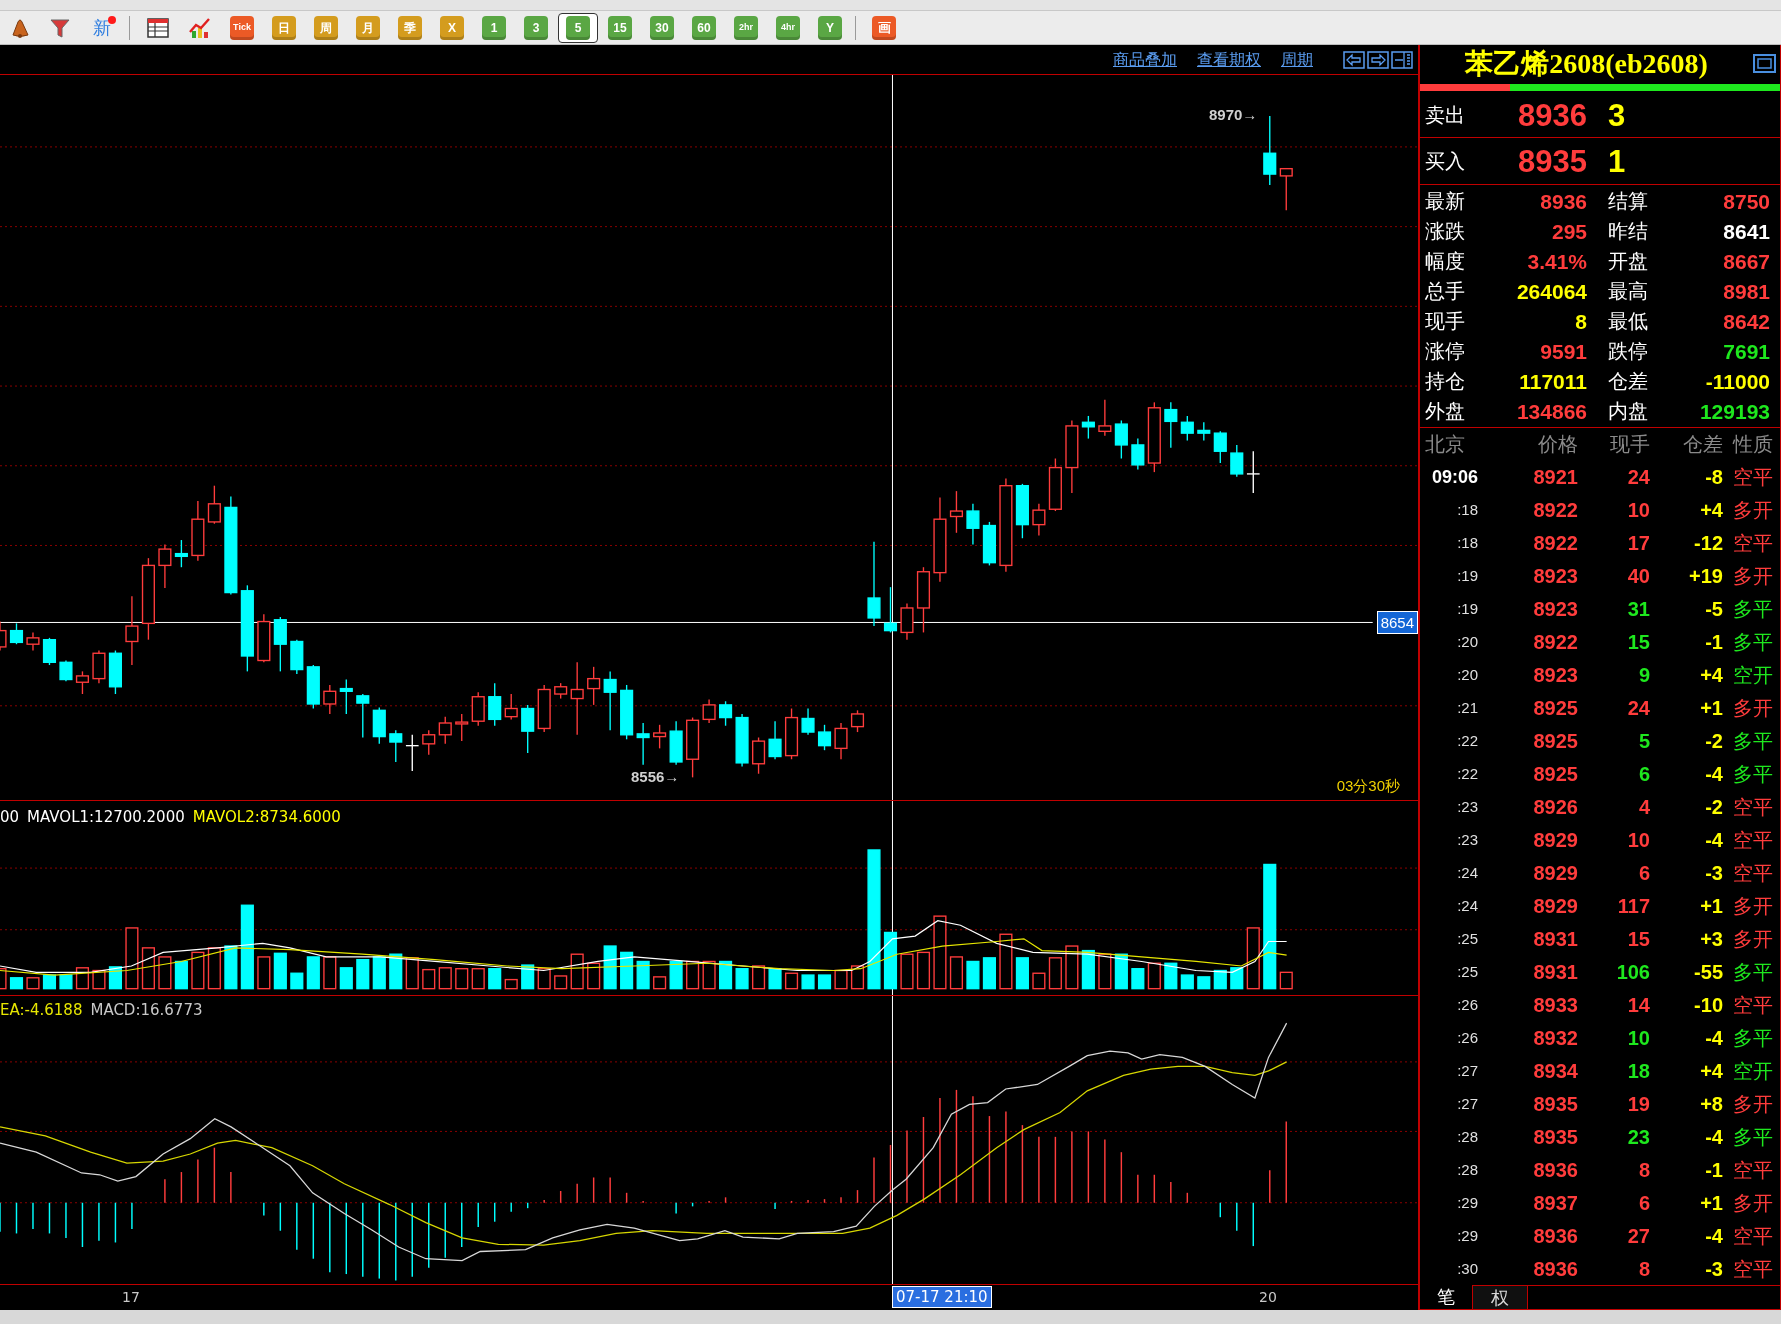  I want to click on stat-label: 幅度, so click(1445, 261).